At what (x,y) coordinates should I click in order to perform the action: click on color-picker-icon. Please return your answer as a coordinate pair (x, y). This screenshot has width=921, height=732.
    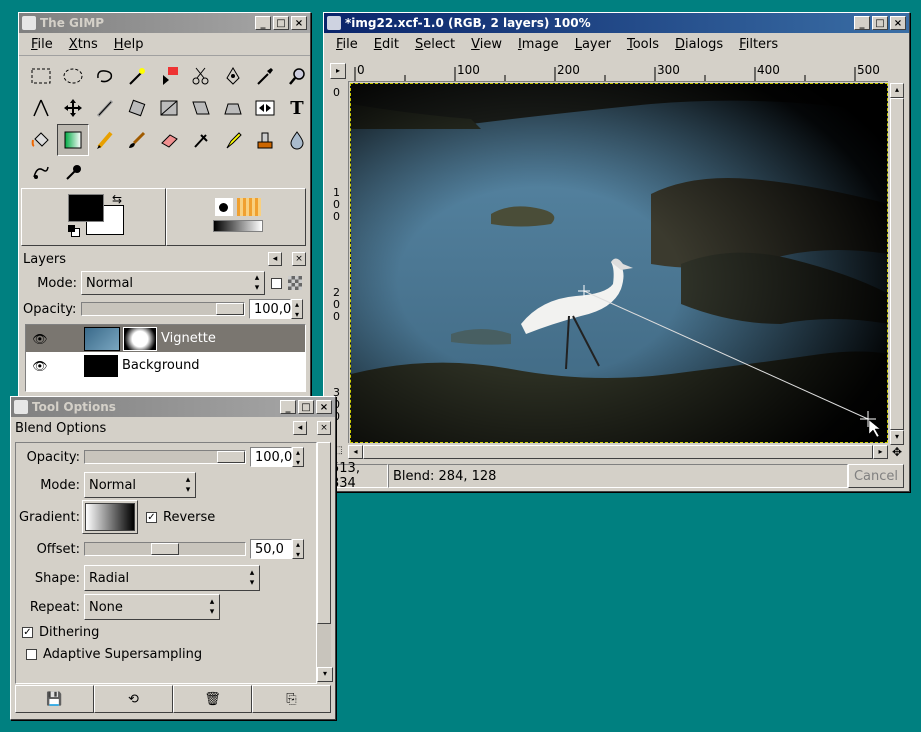
    Looking at the image, I should click on (265, 76).